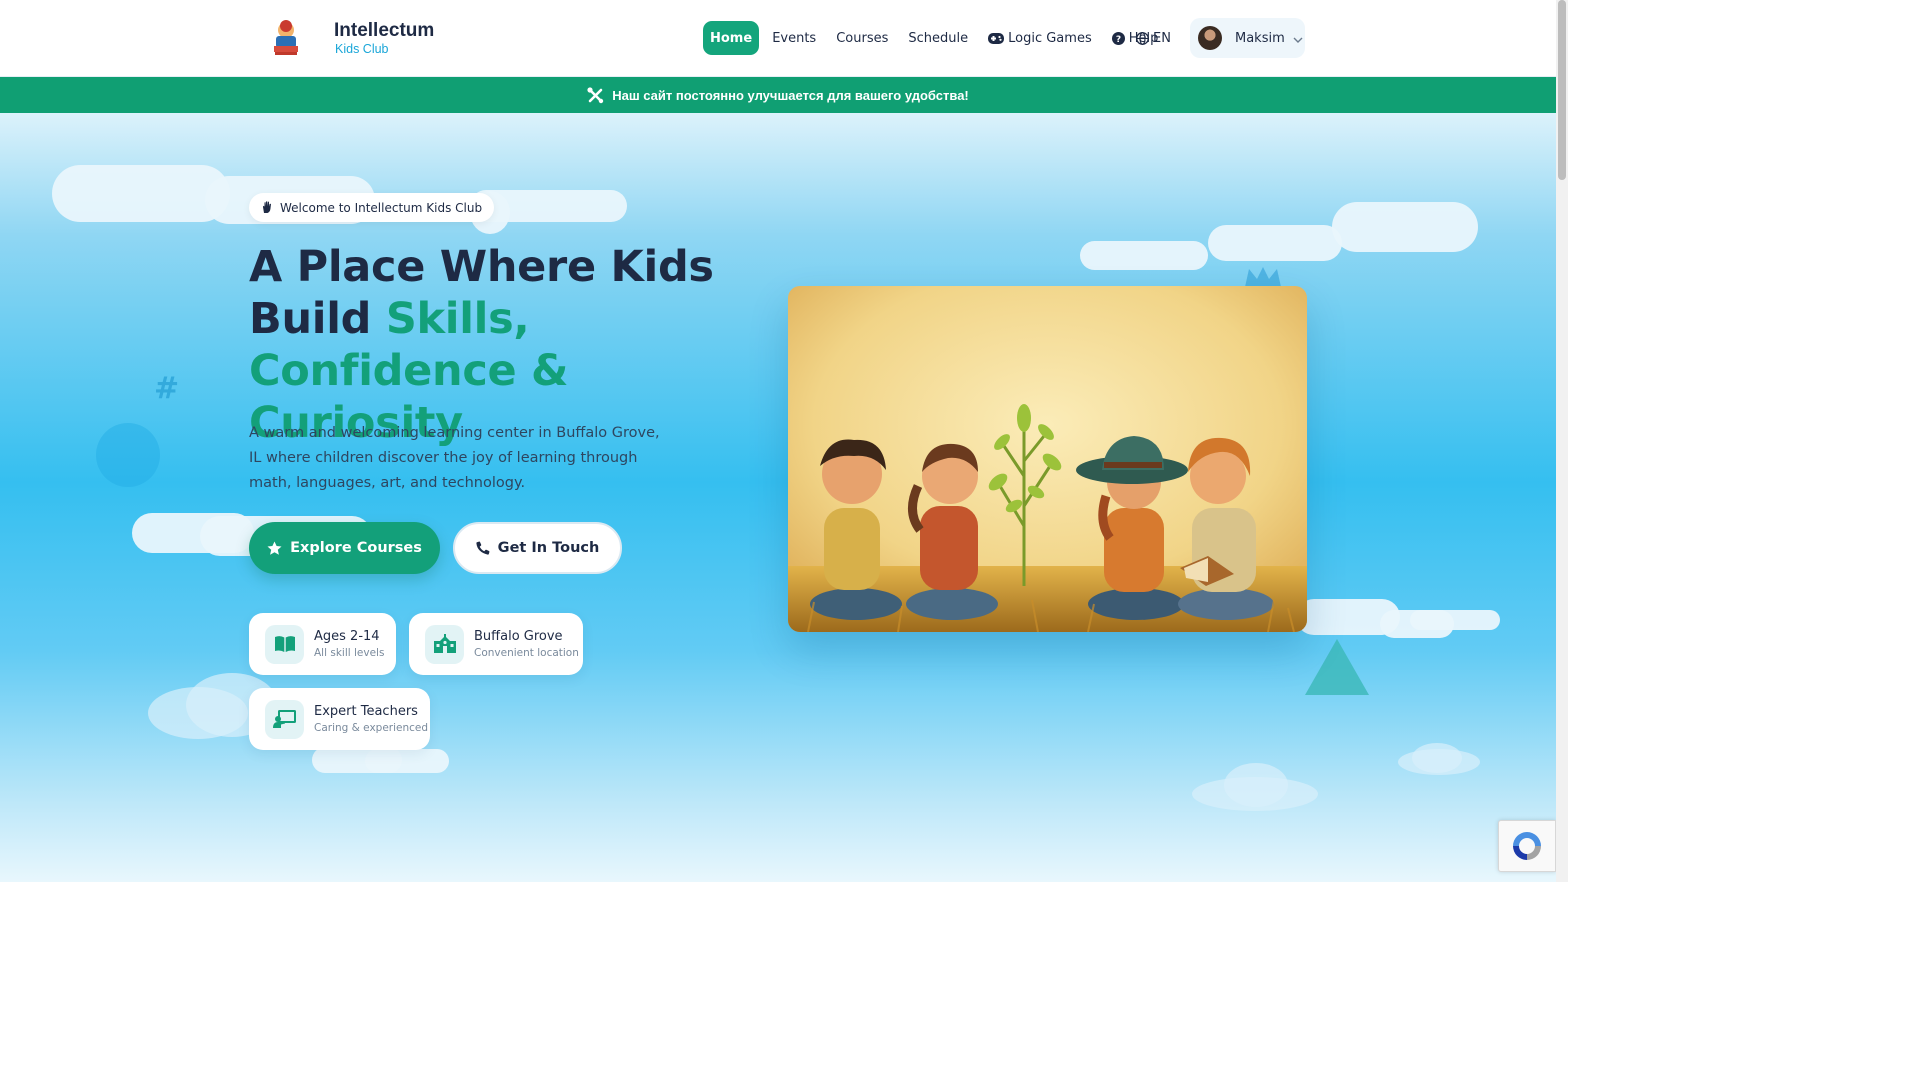 The image size is (1920, 1080). I want to click on user-menu: Maksim, so click(1247, 38).